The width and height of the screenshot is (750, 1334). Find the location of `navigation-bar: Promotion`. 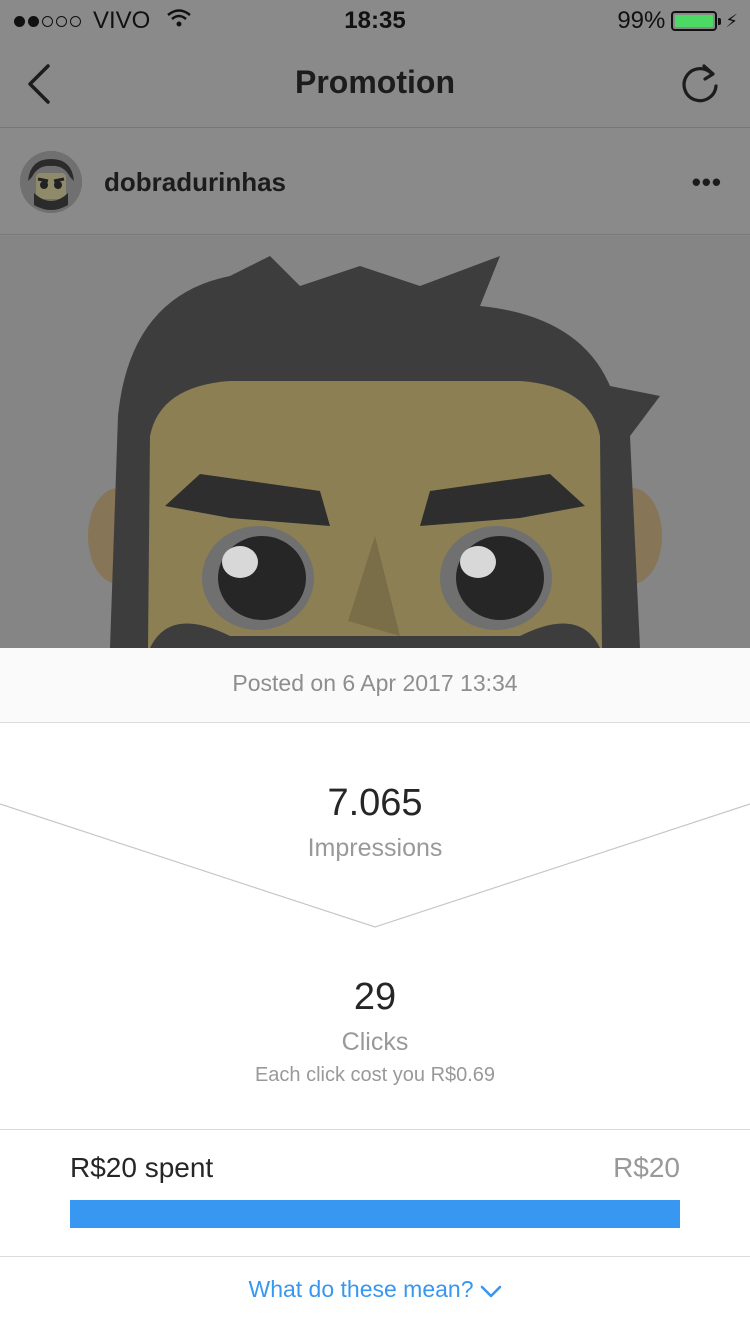

navigation-bar: Promotion is located at coordinates (375, 84).